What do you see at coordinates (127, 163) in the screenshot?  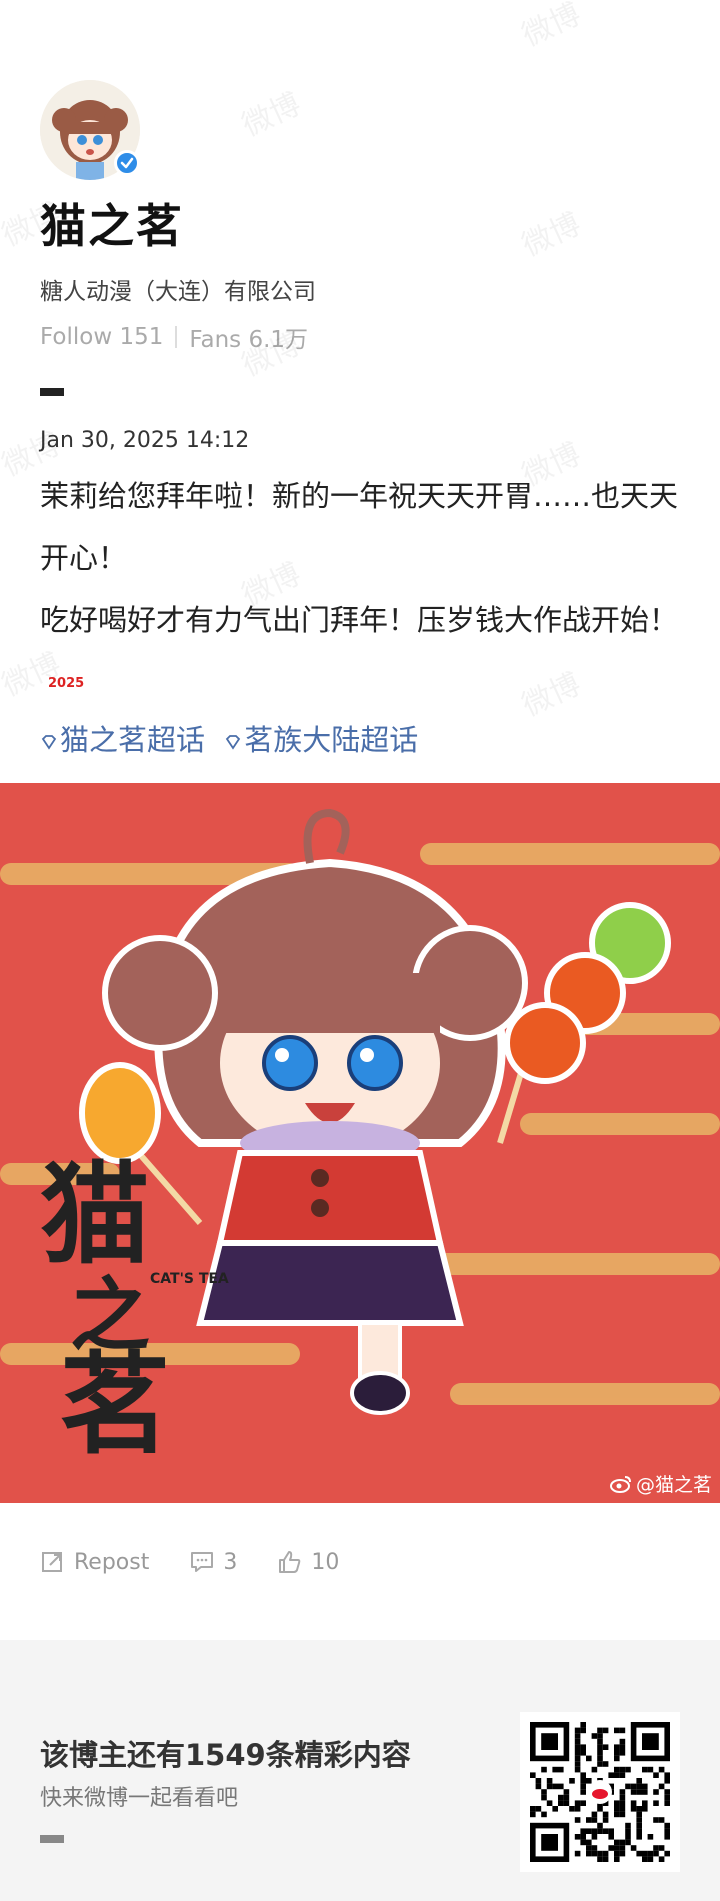 I see `verified-icon` at bounding box center [127, 163].